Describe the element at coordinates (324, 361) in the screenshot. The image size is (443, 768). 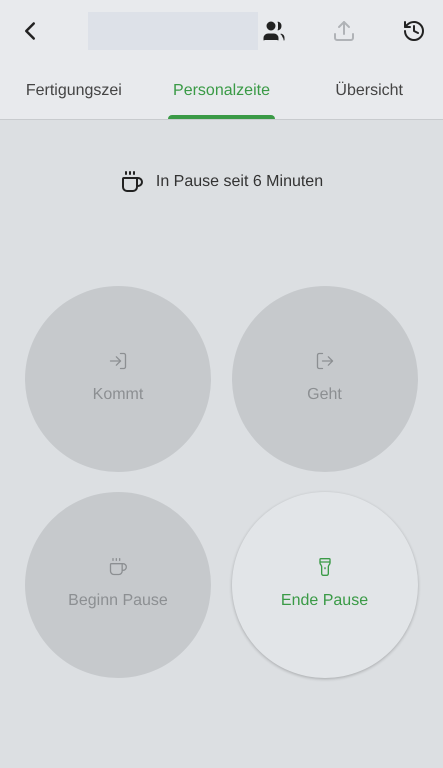
I see `logout-icon` at that location.